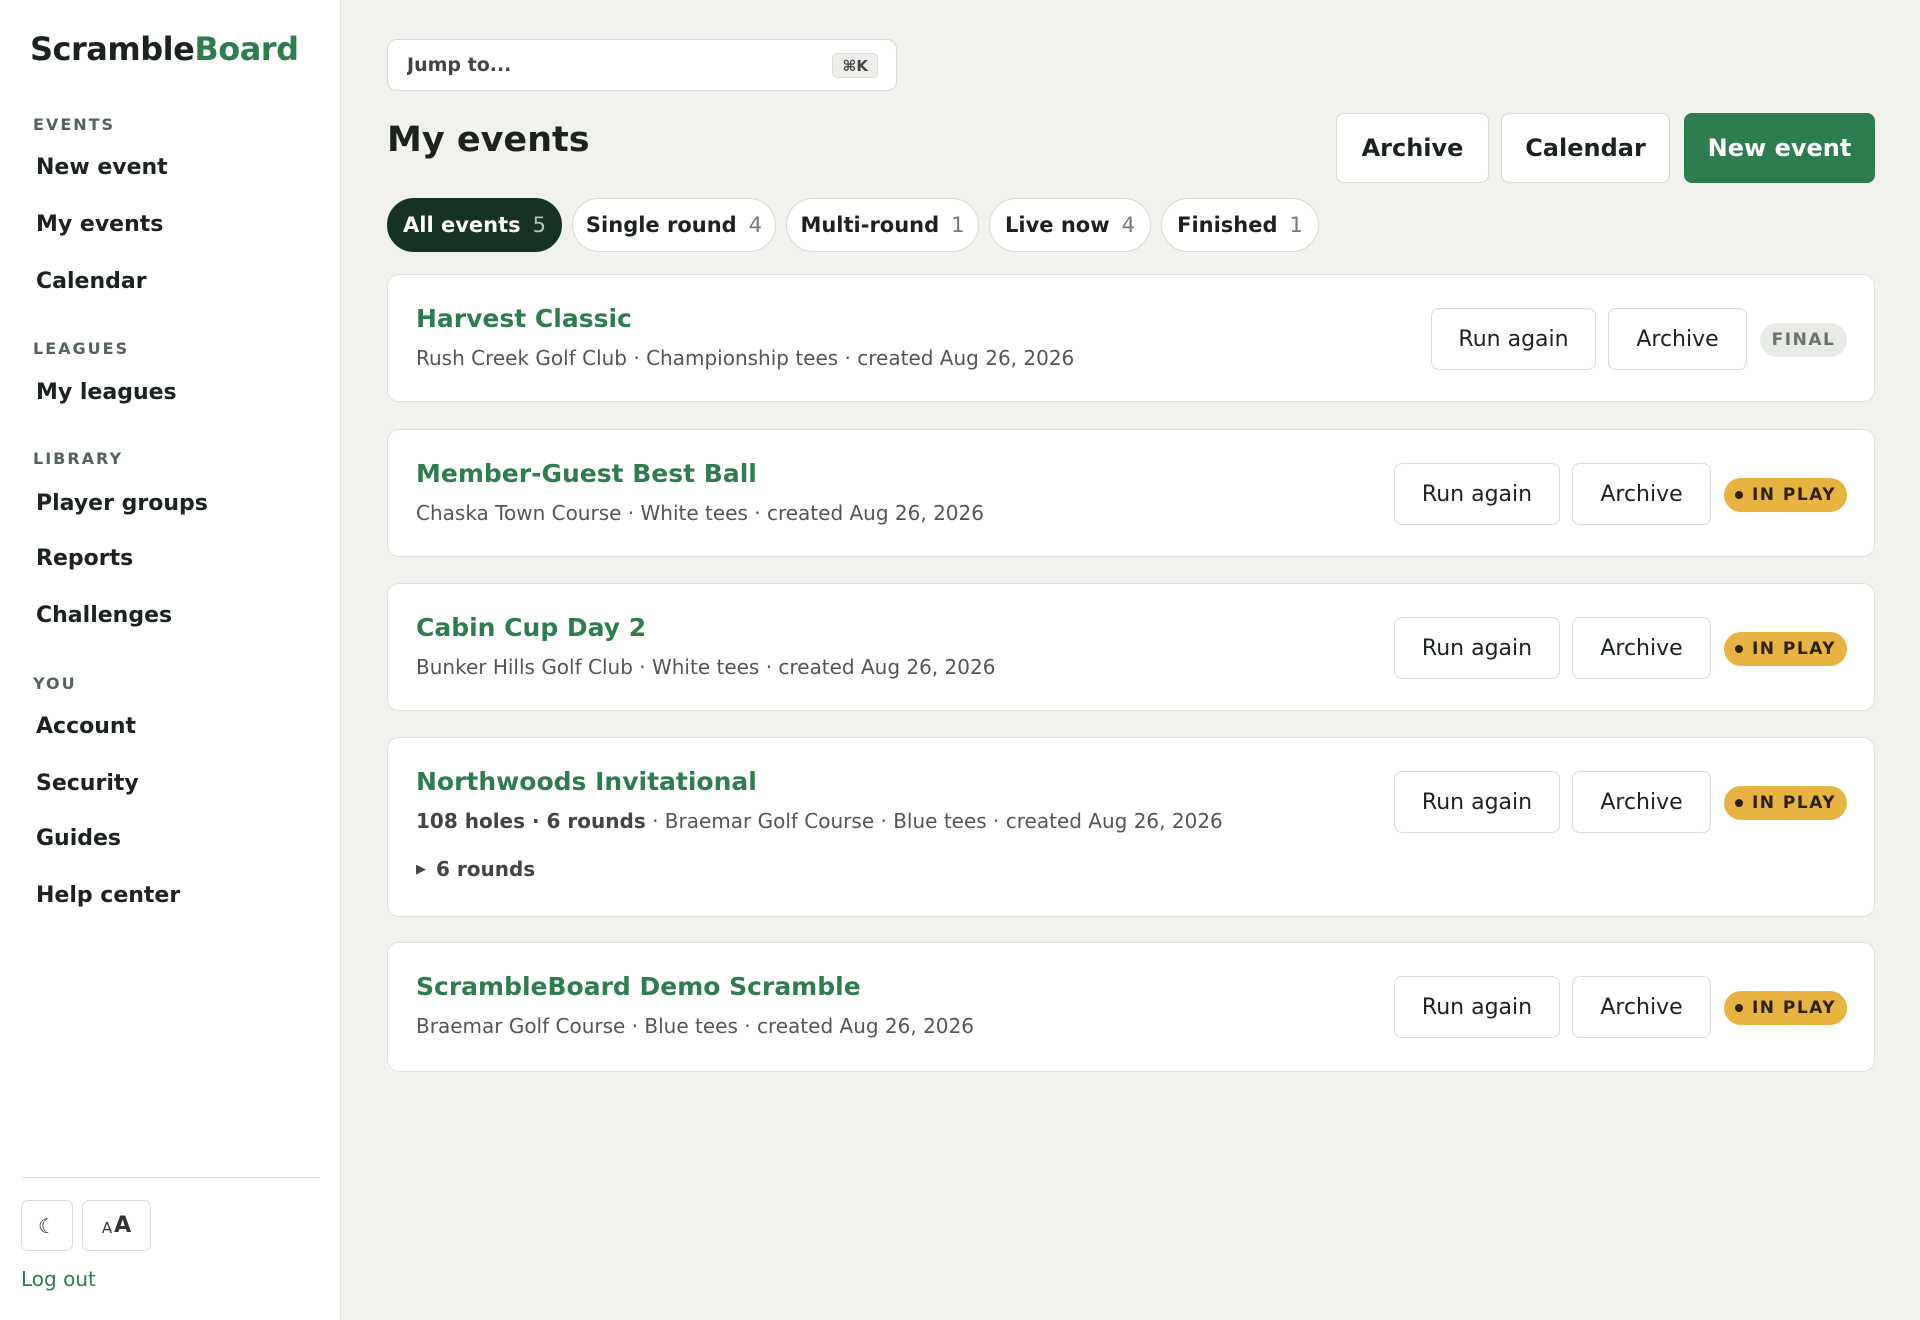 The image size is (1920, 1320). What do you see at coordinates (1585, 148) in the screenshot?
I see `calendar-view-button: Calendar` at bounding box center [1585, 148].